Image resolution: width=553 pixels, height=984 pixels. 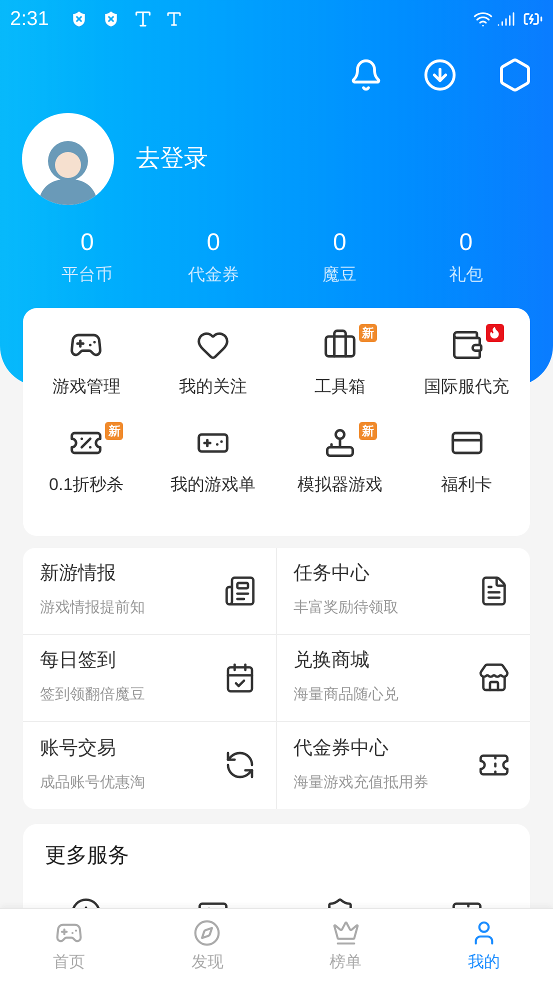 I want to click on settings-icon, so click(x=515, y=75).